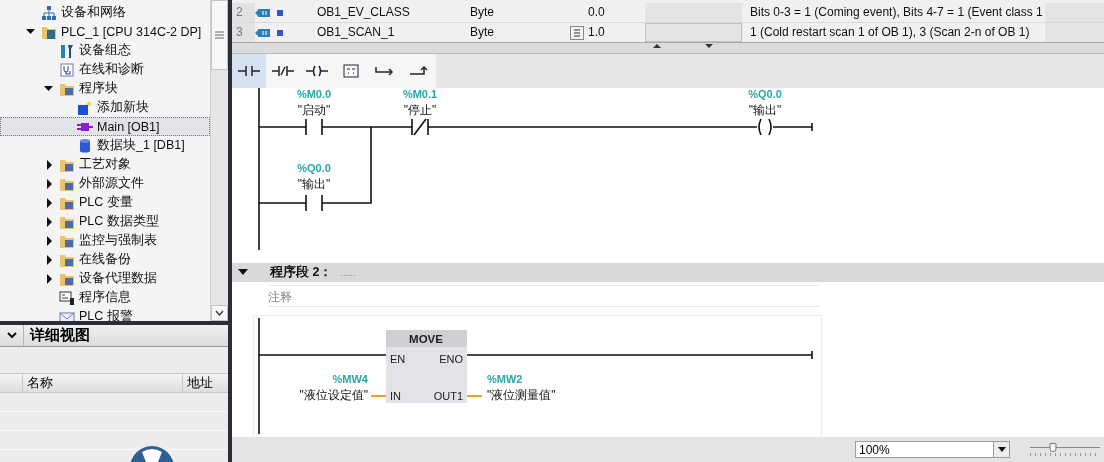  Describe the element at coordinates (102, 383) in the screenshot. I see `column-header: 名称` at that location.